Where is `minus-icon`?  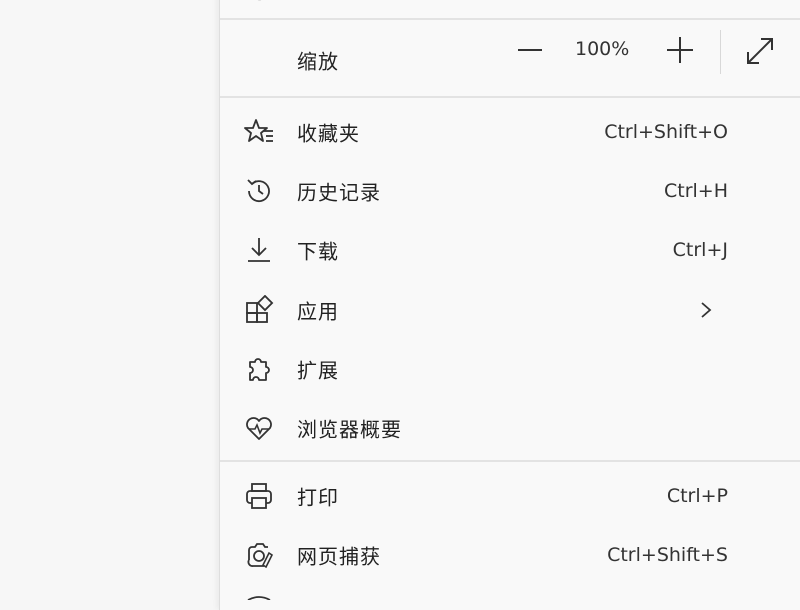
minus-icon is located at coordinates (530, 50).